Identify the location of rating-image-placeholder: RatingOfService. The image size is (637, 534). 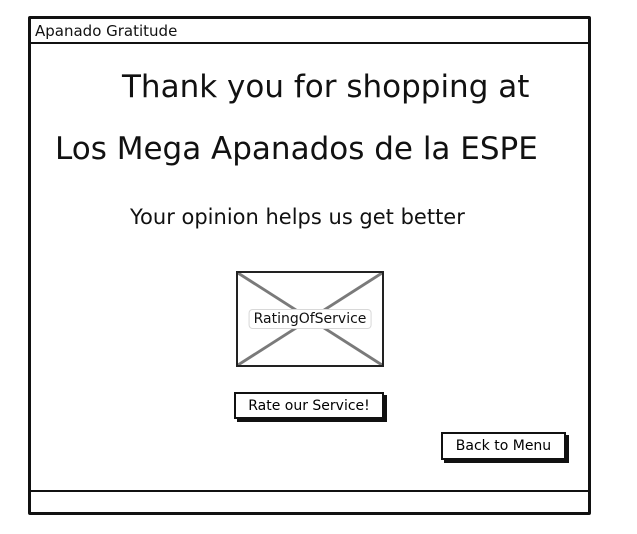
(310, 319).